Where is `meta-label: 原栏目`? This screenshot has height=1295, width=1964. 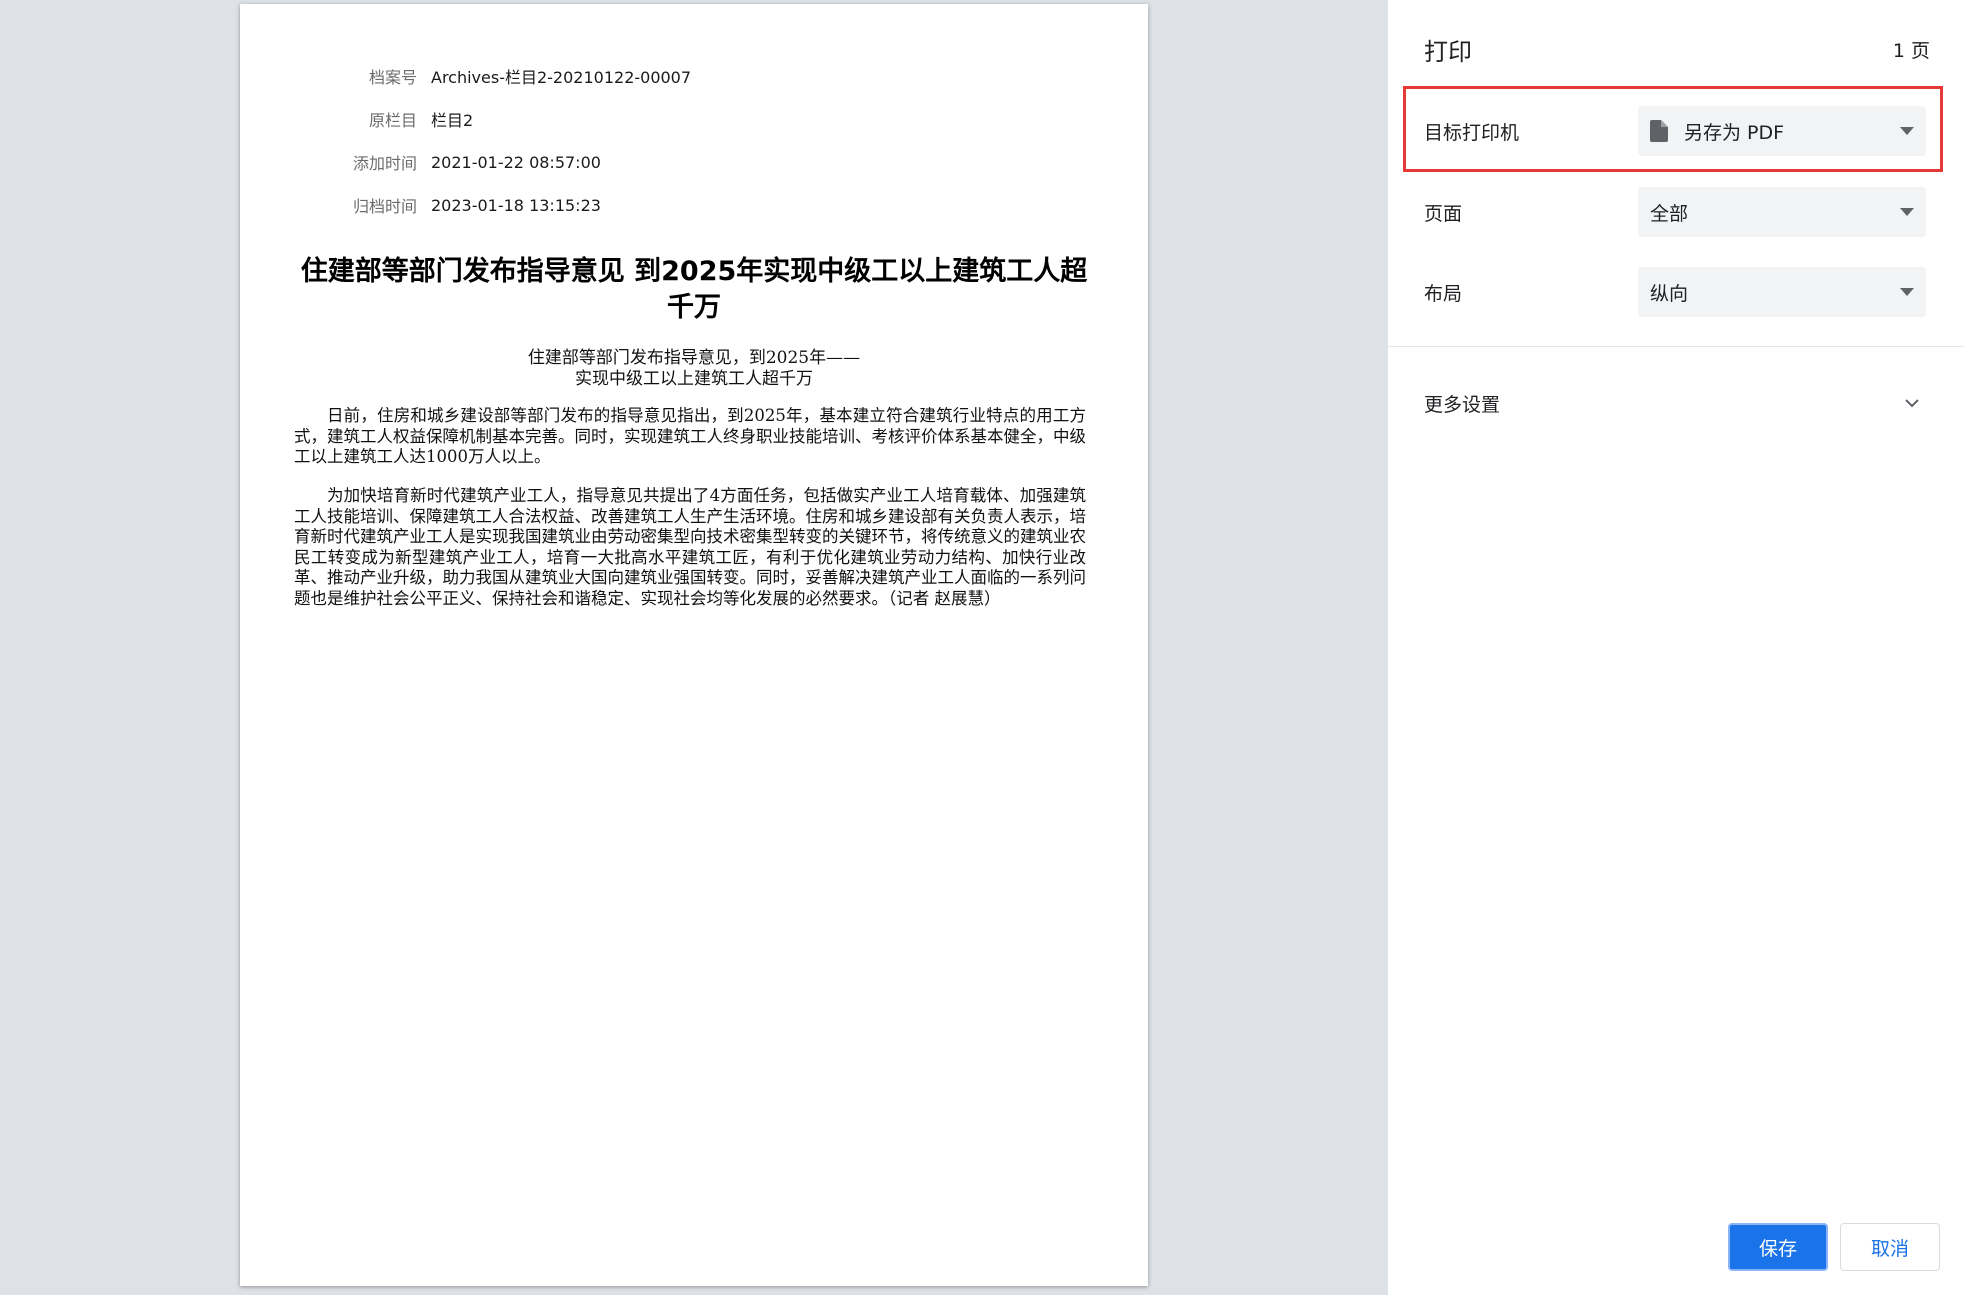 meta-label: 原栏目 is located at coordinates (392, 120).